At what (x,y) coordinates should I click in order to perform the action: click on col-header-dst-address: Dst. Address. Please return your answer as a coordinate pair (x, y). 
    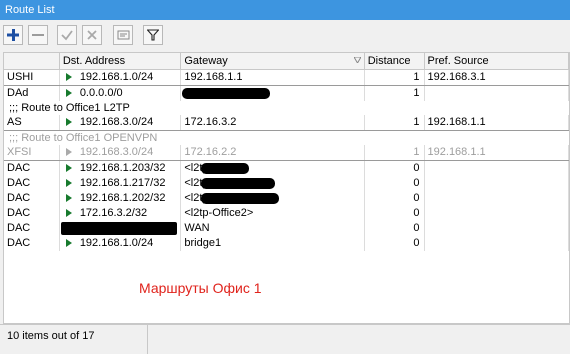
    Looking at the image, I should click on (121, 61).